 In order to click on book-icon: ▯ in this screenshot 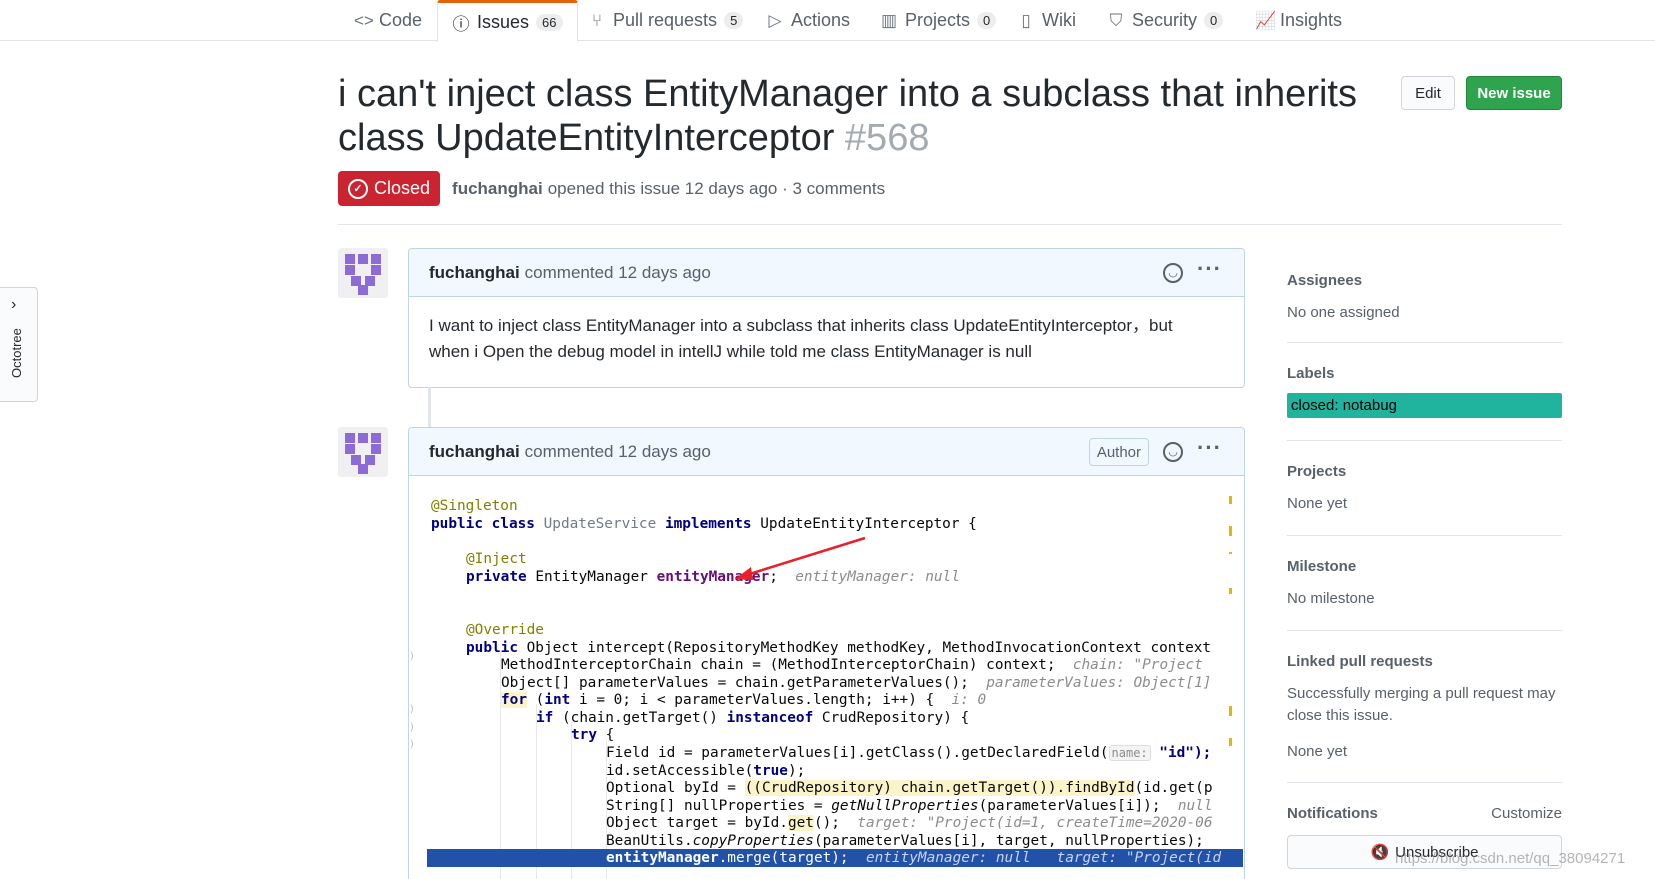, I will do `click(1026, 20)`.